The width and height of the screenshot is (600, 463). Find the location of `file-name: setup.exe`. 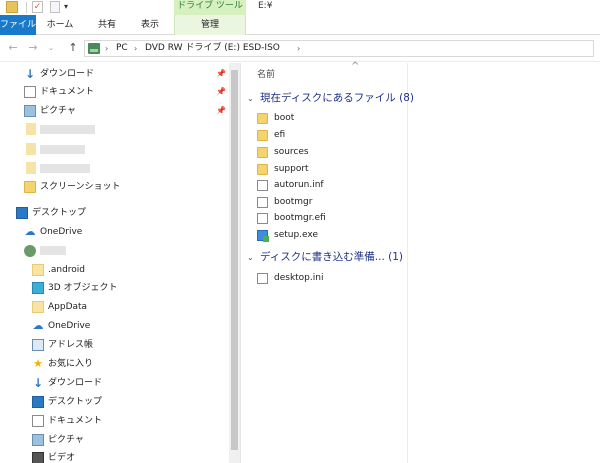

file-name: setup.exe is located at coordinates (296, 235).